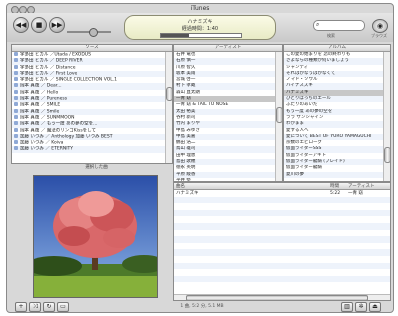  What do you see at coordinates (39, 25) in the screenshot?
I see `play-icon: ■` at bounding box center [39, 25].